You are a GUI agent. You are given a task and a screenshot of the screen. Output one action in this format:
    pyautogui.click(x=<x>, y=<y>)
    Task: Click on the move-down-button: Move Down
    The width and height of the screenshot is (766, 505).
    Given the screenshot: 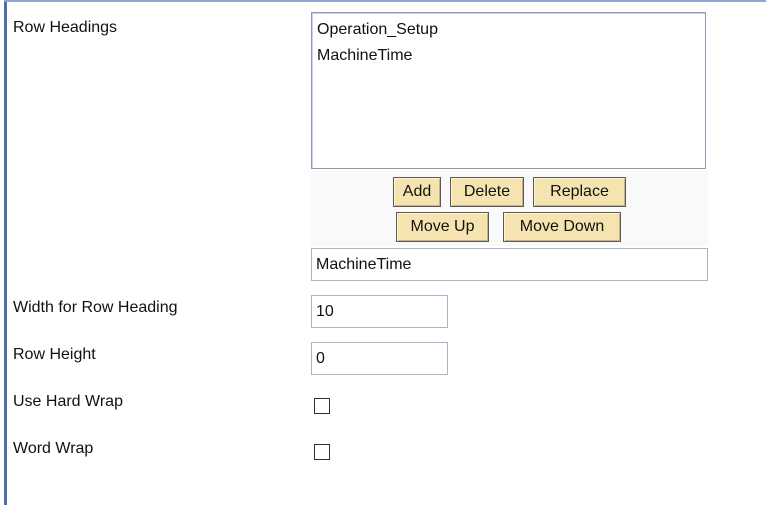 What is the action you would take?
    pyautogui.click(x=562, y=227)
    